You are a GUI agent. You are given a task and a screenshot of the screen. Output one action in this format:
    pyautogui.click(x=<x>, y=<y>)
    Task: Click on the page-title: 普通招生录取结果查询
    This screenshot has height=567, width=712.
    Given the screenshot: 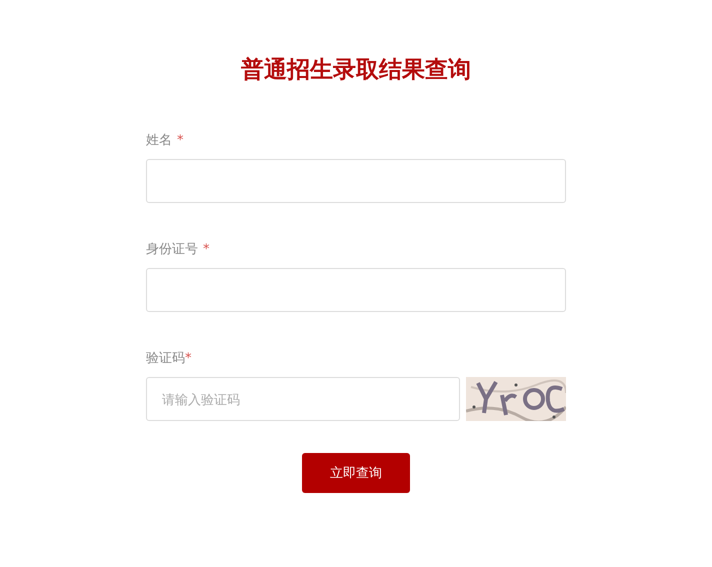 What is the action you would take?
    pyautogui.click(x=356, y=70)
    